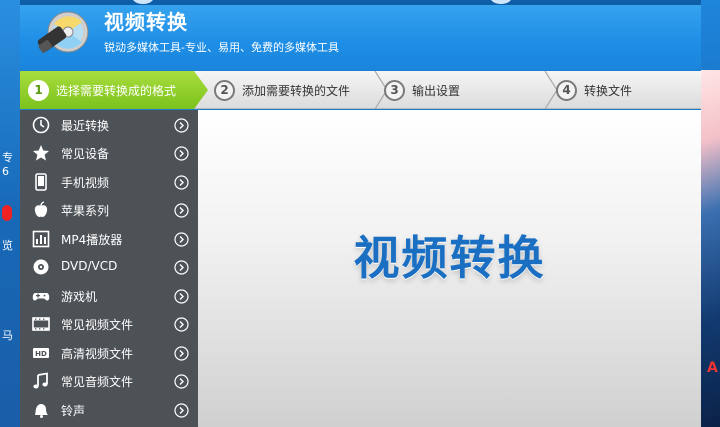 Image resolution: width=720 pixels, height=427 pixels. I want to click on step-number: 3, so click(394, 90).